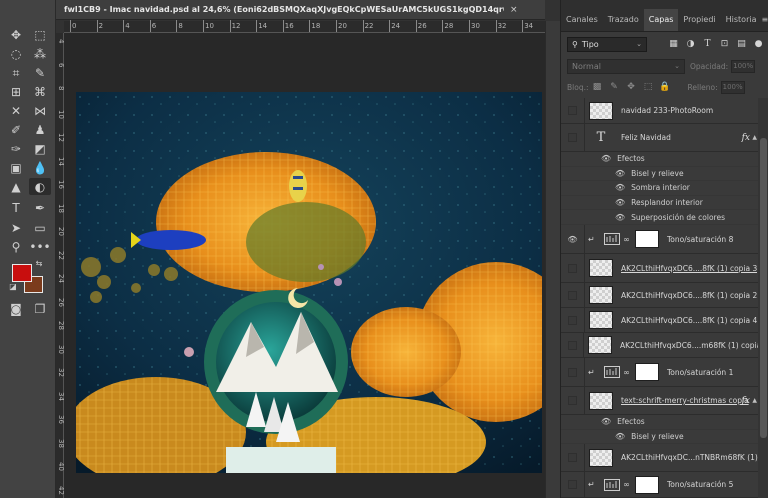  Describe the element at coordinates (600, 345) in the screenshot. I see `layer-thumbnail` at that location.